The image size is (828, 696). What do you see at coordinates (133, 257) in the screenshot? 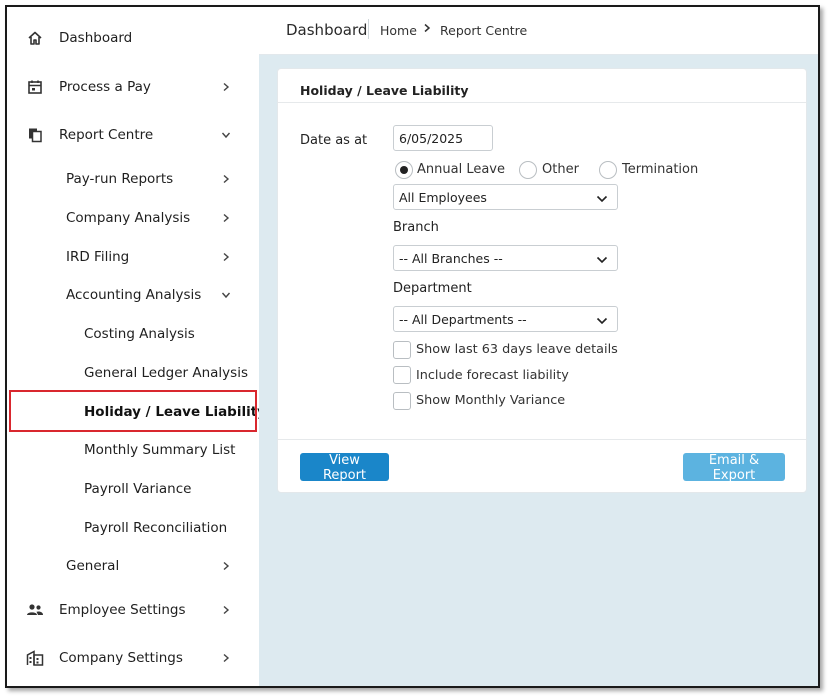
I see `sidebar-item-ird-filing: IRD Filing` at bounding box center [133, 257].